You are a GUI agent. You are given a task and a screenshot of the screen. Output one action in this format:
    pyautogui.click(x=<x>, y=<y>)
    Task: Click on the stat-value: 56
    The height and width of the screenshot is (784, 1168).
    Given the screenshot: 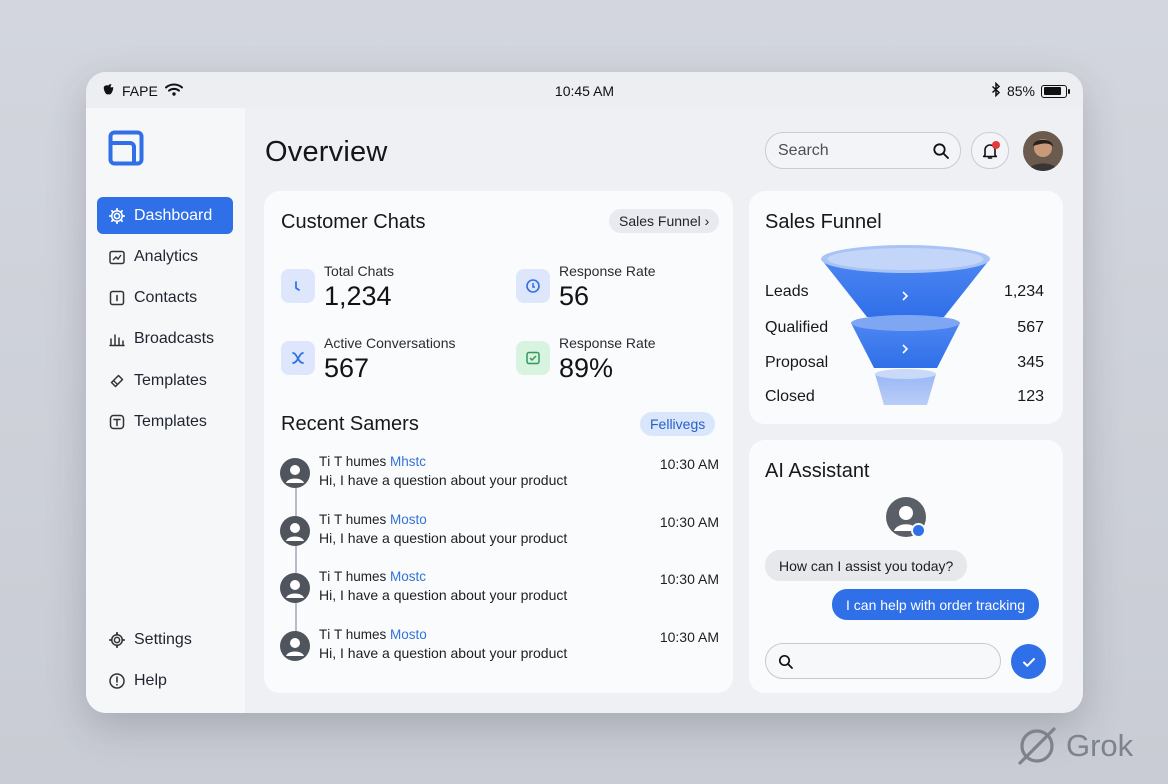 What is the action you would take?
    pyautogui.click(x=574, y=296)
    